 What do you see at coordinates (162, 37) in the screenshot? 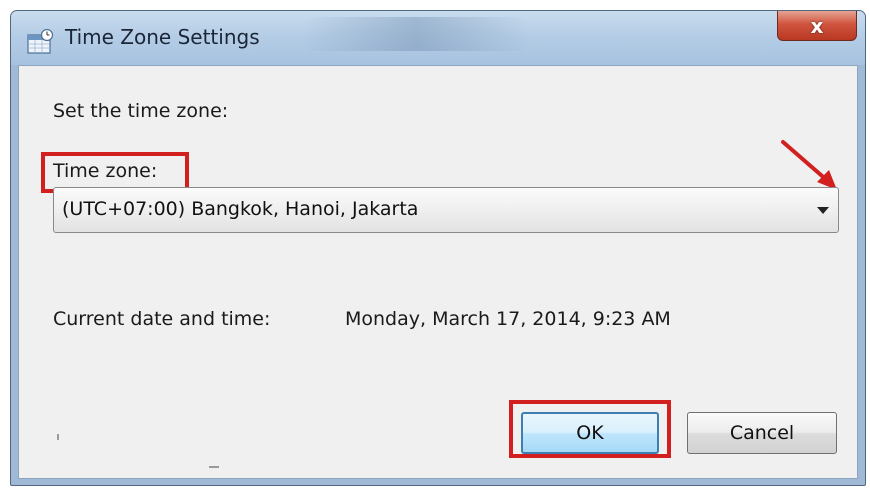
I see `window-title: Time Zone Settings` at bounding box center [162, 37].